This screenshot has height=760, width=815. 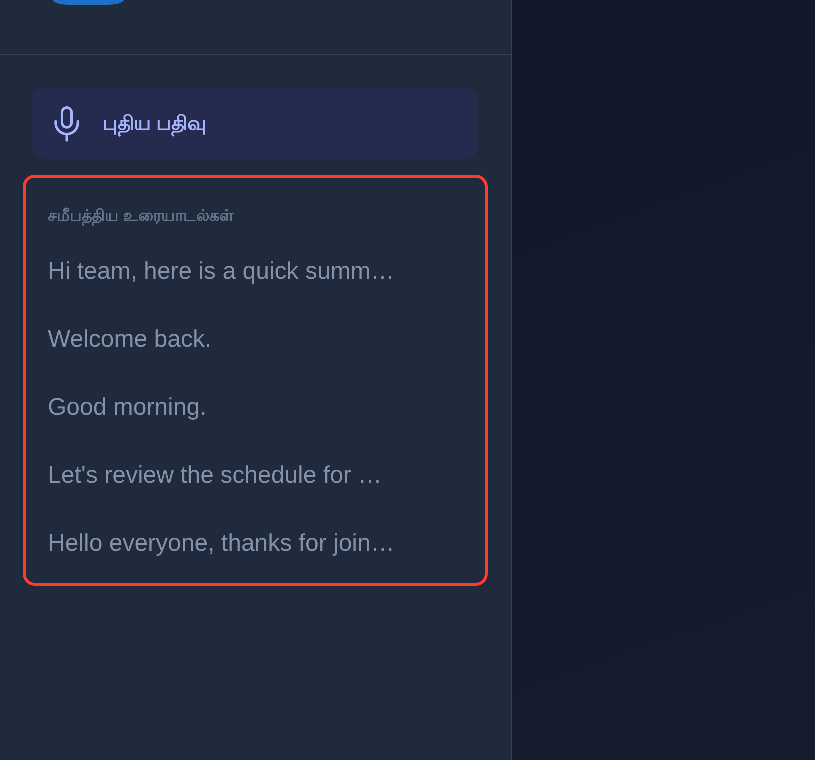 What do you see at coordinates (88, 2) in the screenshot?
I see `tile-icon` at bounding box center [88, 2].